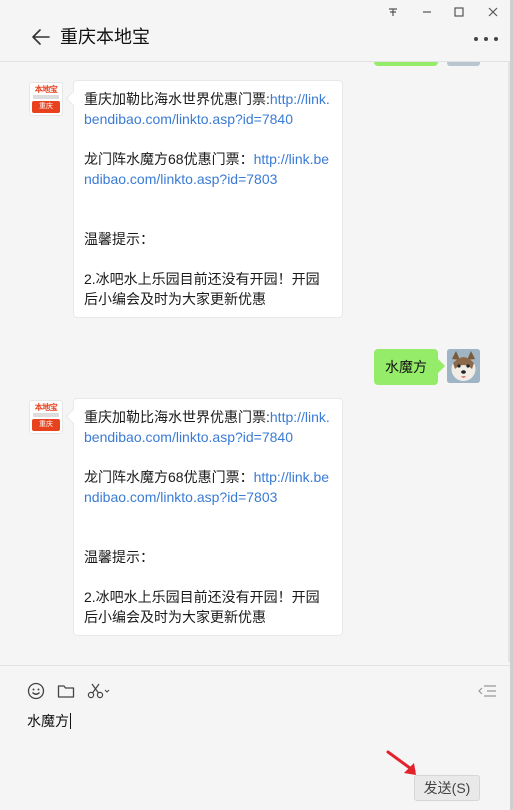 Image resolution: width=513 pixels, height=810 pixels. Describe the element at coordinates (406, 367) in the screenshot. I see `my-message-bubble: 水魔方` at that location.